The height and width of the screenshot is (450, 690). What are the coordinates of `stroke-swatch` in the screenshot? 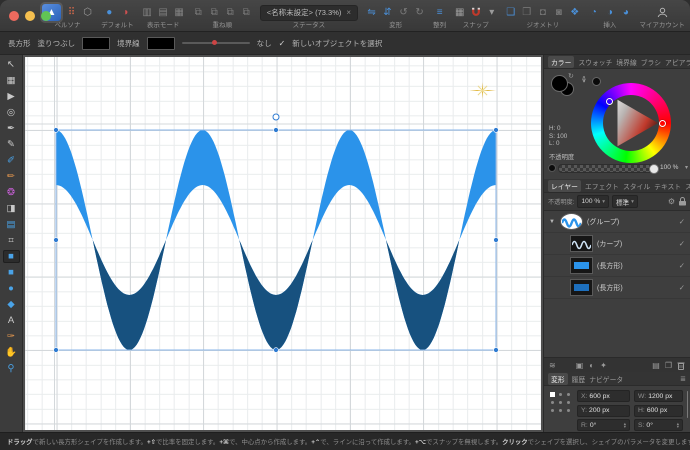 It's located at (160, 43).